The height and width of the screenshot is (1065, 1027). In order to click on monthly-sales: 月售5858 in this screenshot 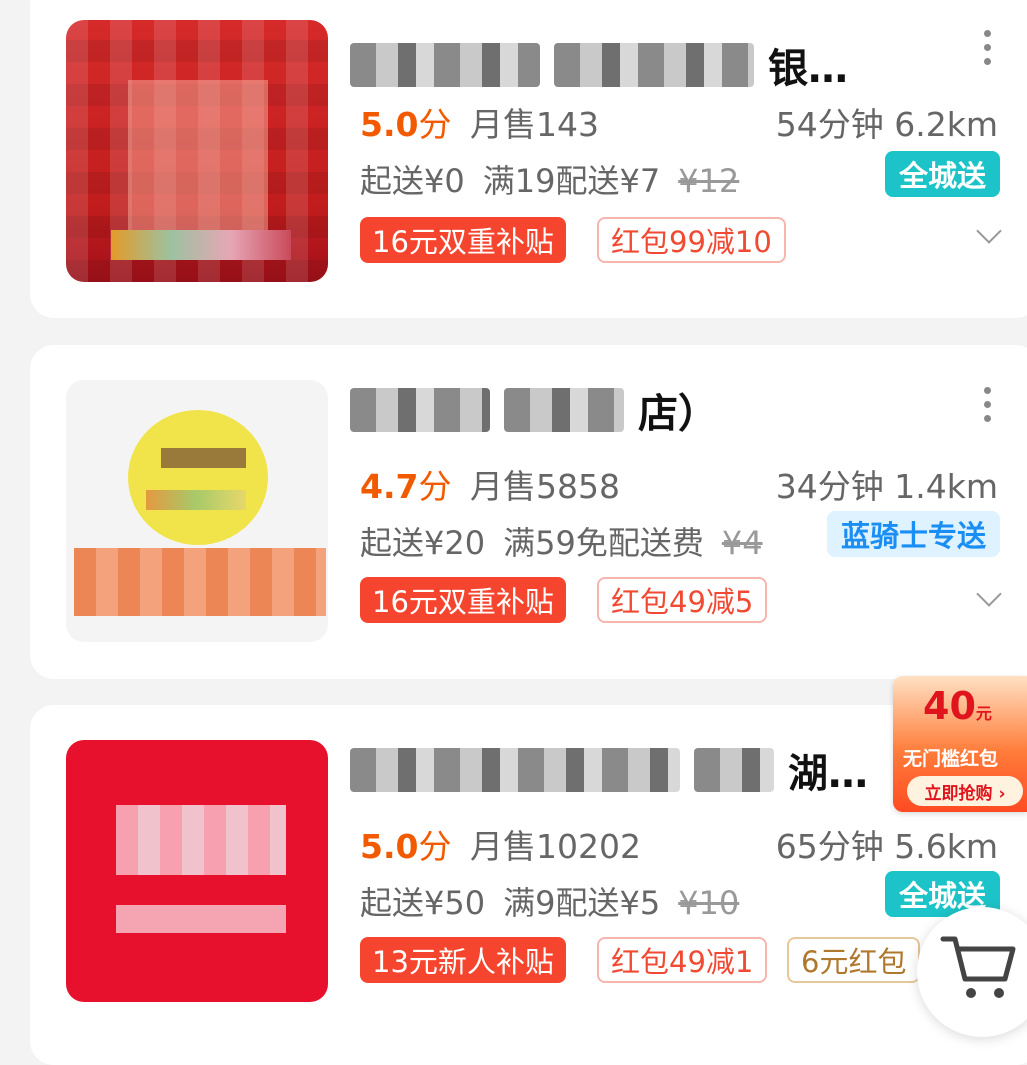, I will do `click(545, 486)`.